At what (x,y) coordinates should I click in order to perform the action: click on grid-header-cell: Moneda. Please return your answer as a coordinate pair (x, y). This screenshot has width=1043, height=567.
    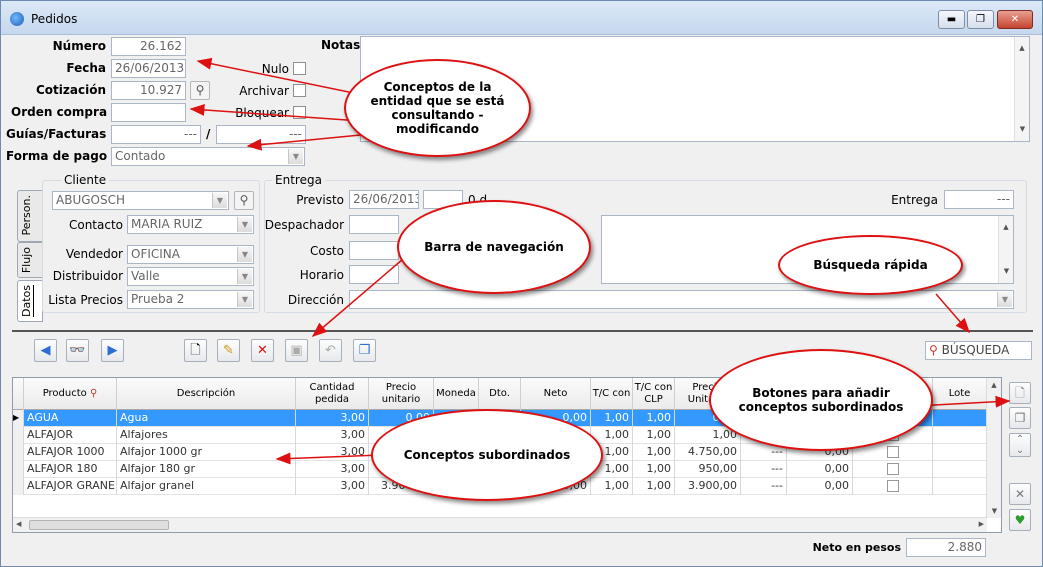
    Looking at the image, I should click on (456, 394).